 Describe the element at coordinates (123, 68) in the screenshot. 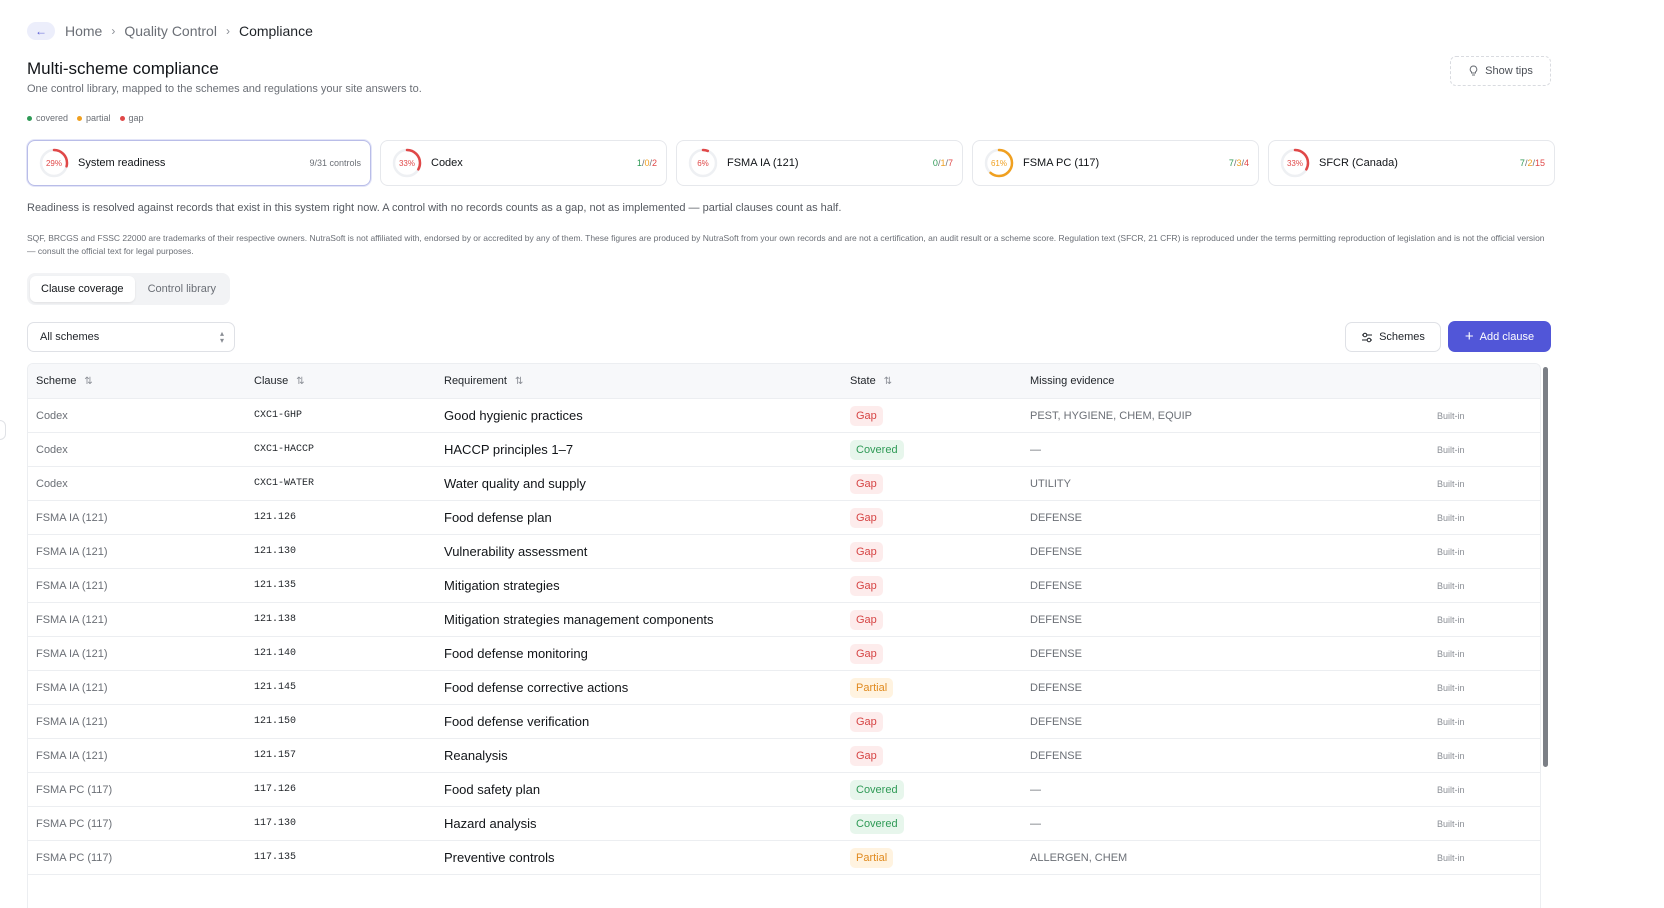

I see `page-title: Multi-scheme compliance` at that location.